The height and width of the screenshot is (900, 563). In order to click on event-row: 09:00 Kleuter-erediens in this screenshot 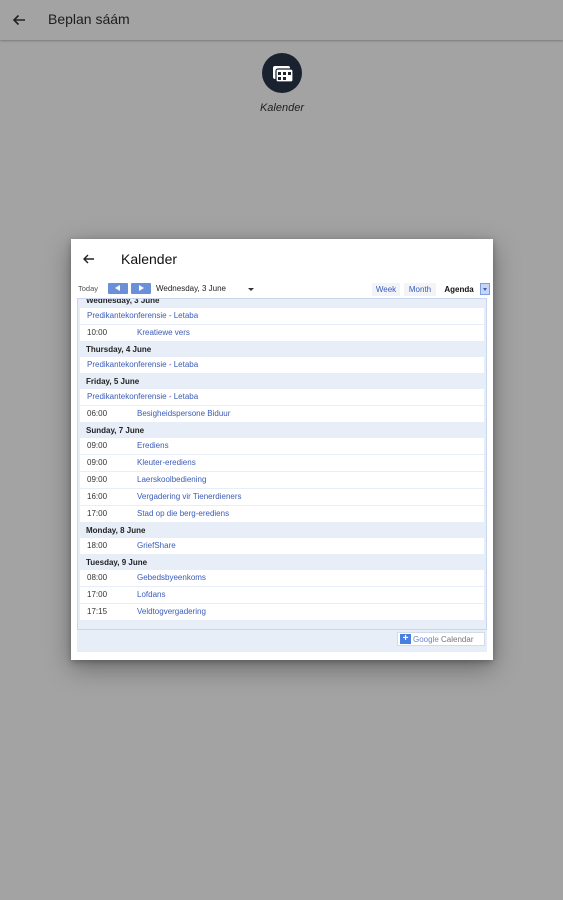, I will do `click(282, 463)`.